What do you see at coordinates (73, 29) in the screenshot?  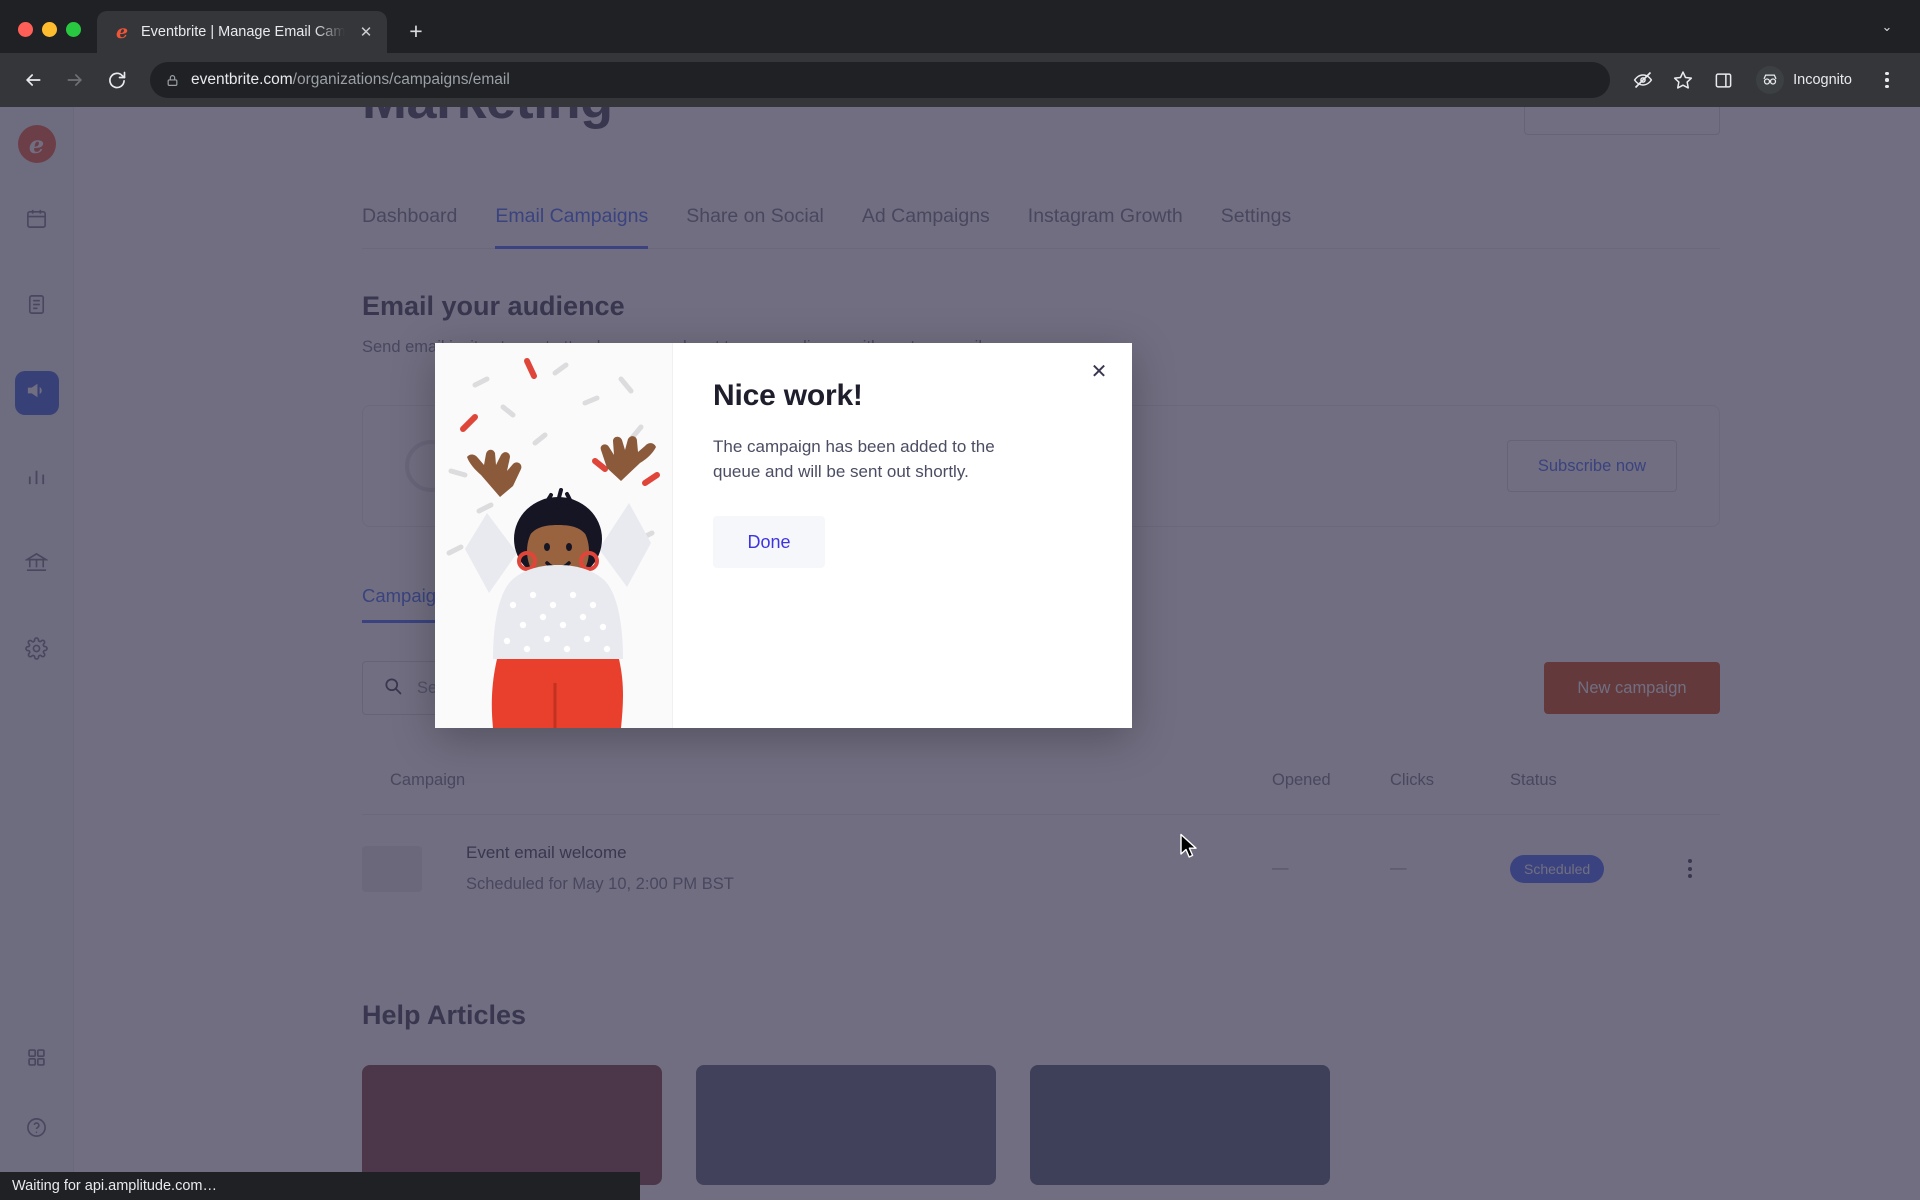 I see `maximize-window-button` at bounding box center [73, 29].